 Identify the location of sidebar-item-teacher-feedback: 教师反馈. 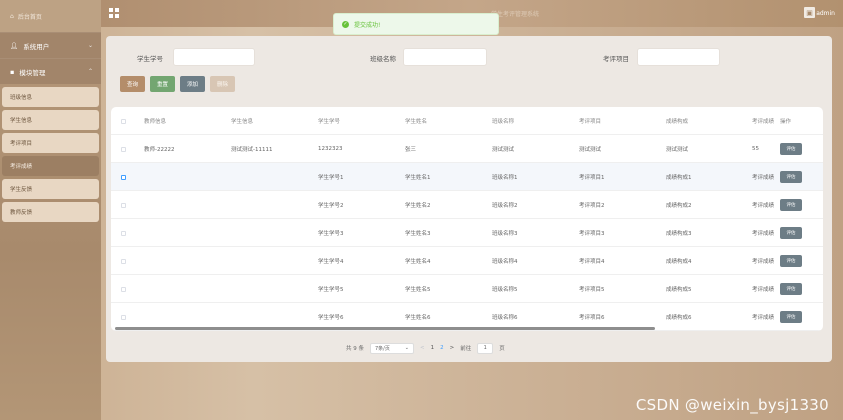
(50, 212).